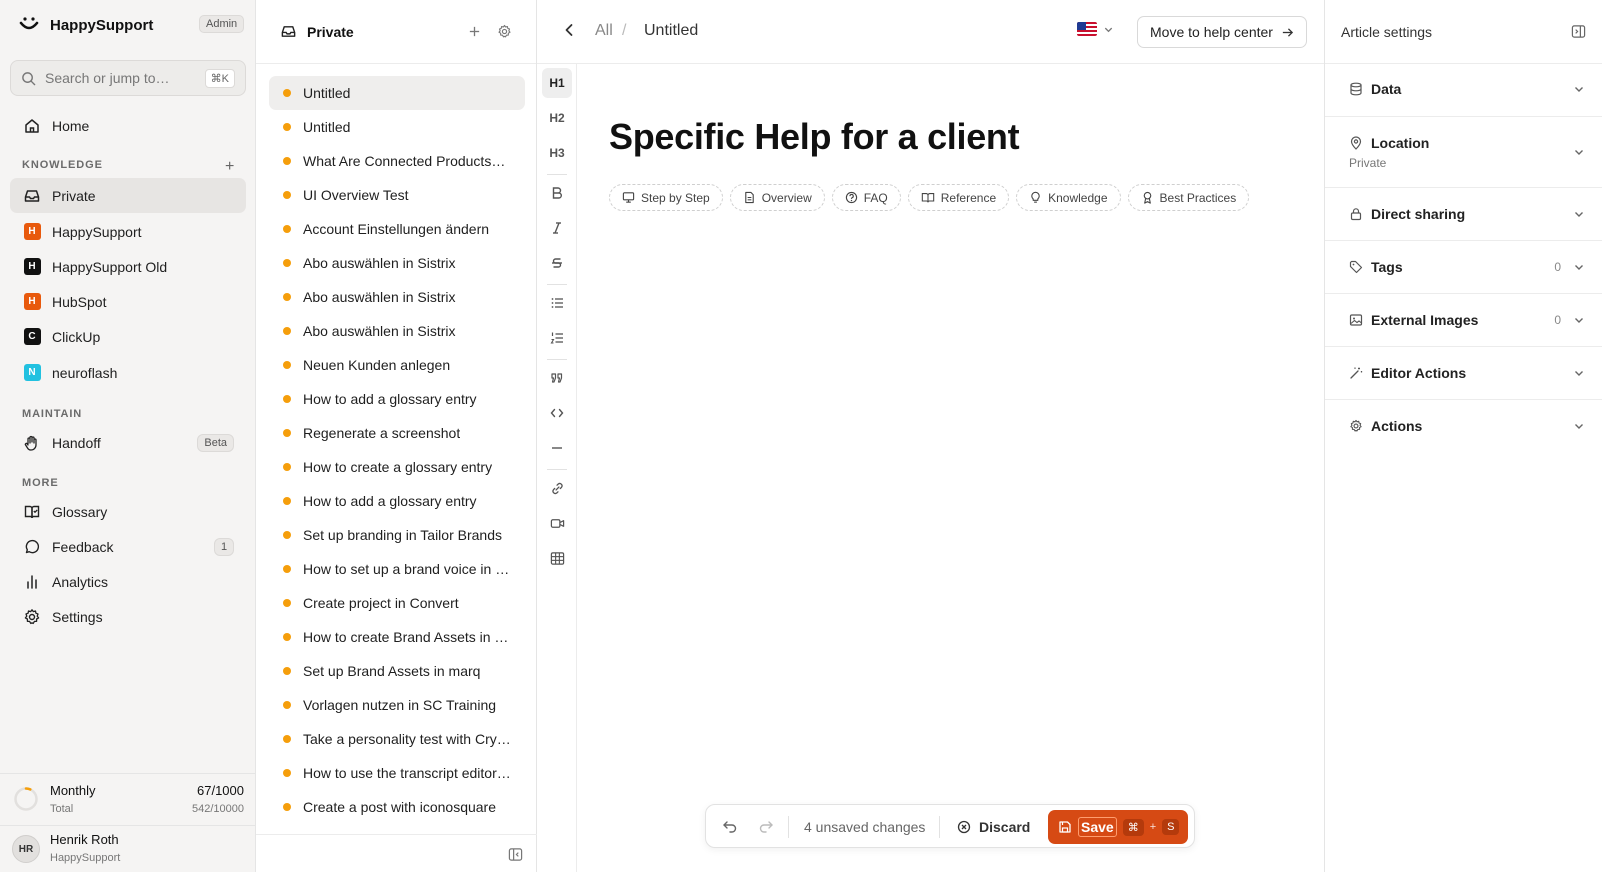 This screenshot has width=1602, height=872. Describe the element at coordinates (1068, 197) in the screenshot. I see `template-knowledge: Knowledge` at that location.